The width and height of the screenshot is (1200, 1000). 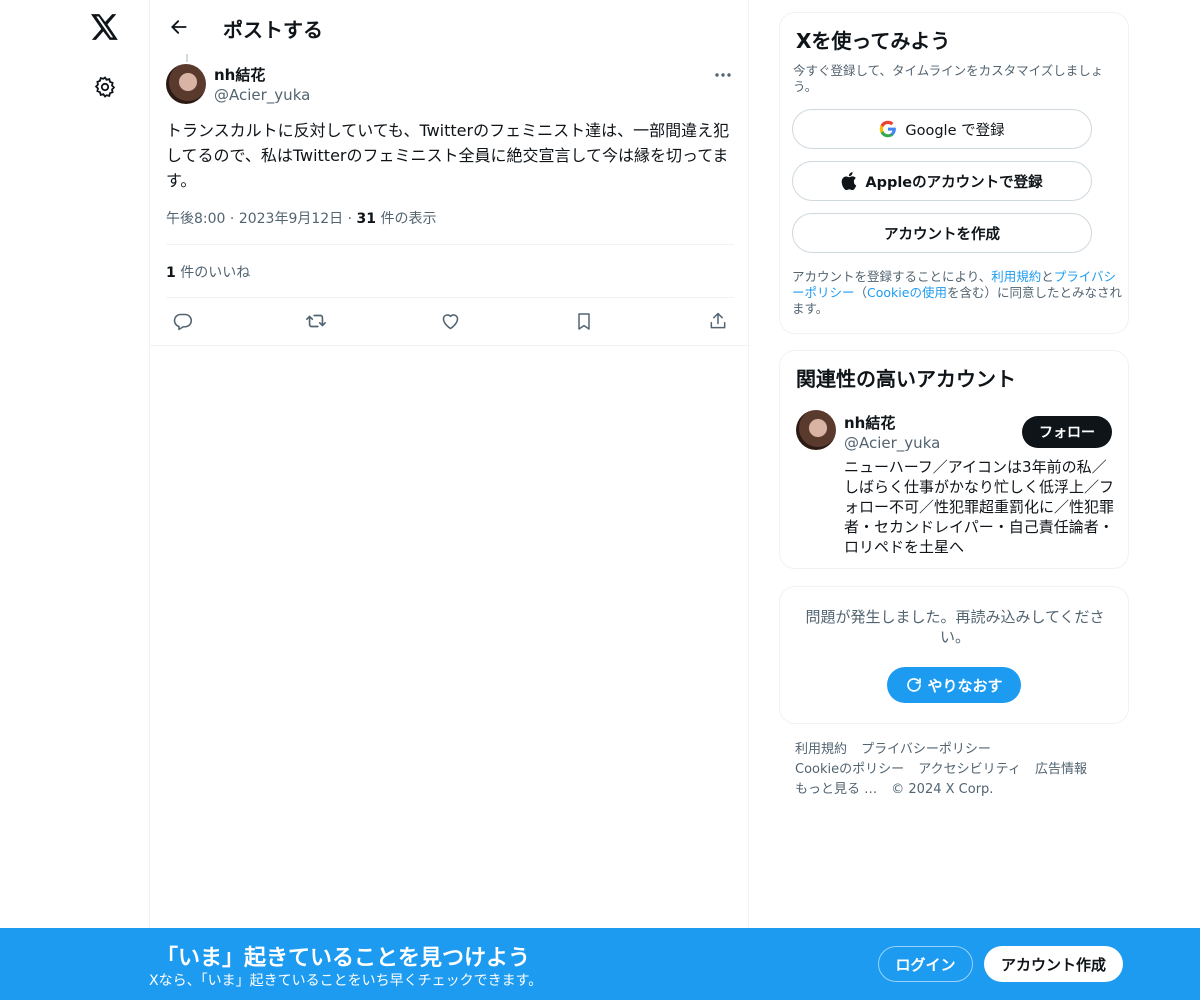 I want to click on bottom-bar-subtitle: Xなら、「いま」起きていることをいち早くチェックできます。, so click(x=346, y=981).